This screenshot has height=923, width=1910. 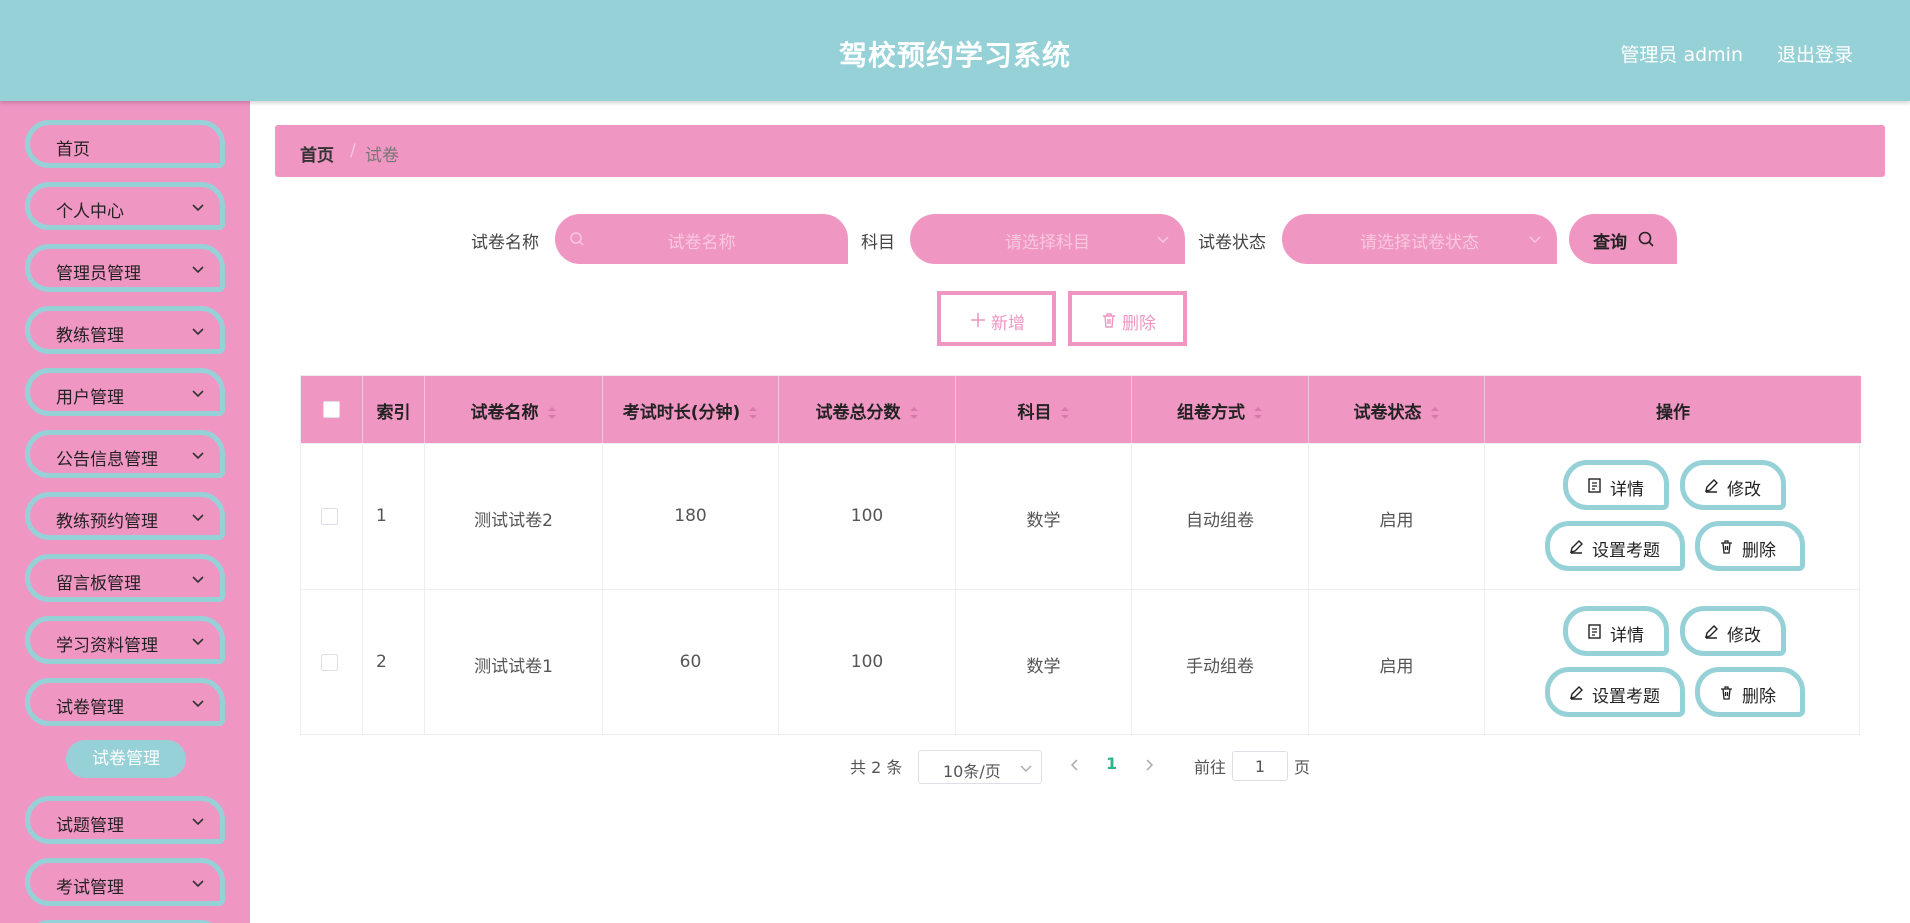 What do you see at coordinates (107, 522) in the screenshot?
I see `sidebar-item-label: 教练预约管理` at bounding box center [107, 522].